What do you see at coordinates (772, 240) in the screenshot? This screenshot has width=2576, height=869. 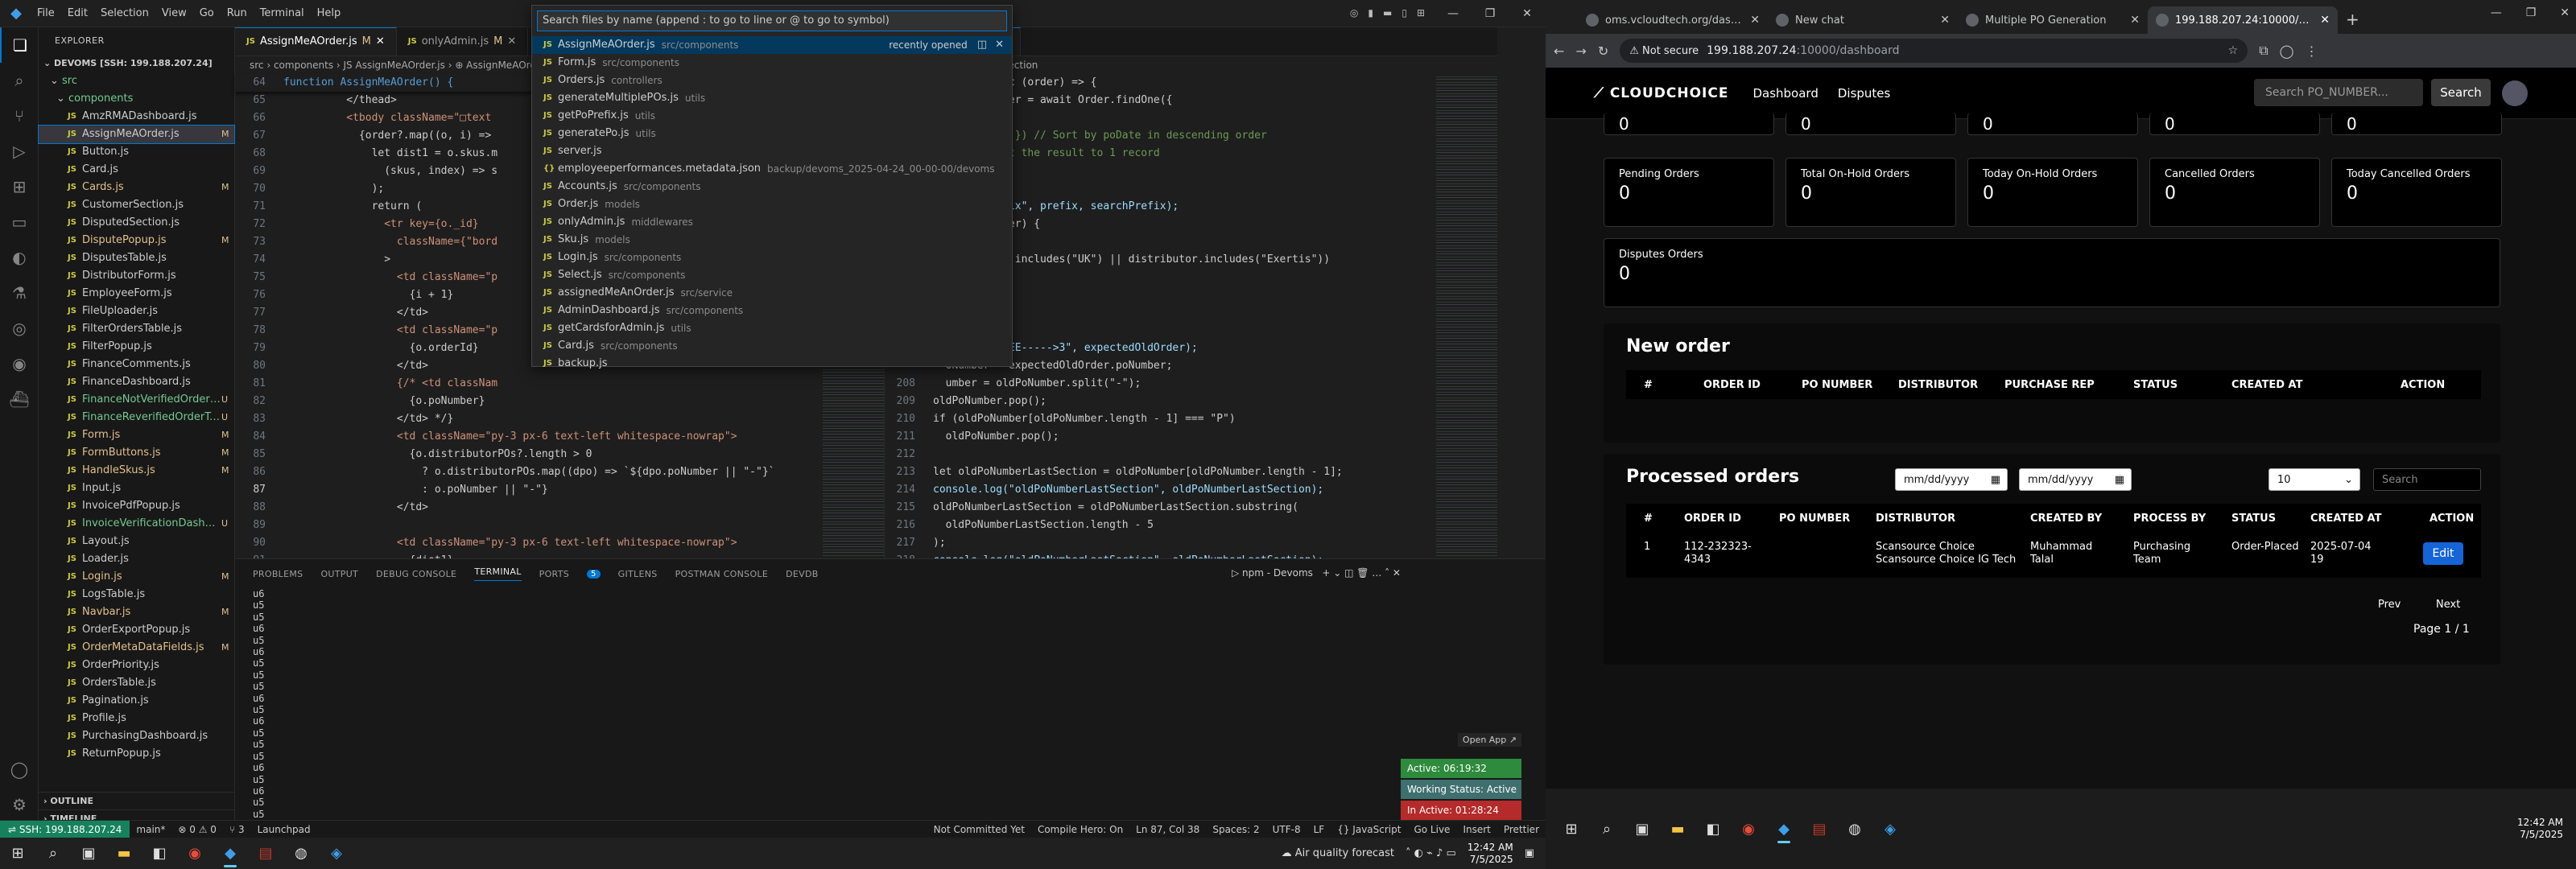 I see `quick-open-item: JS Sku.js models` at bounding box center [772, 240].